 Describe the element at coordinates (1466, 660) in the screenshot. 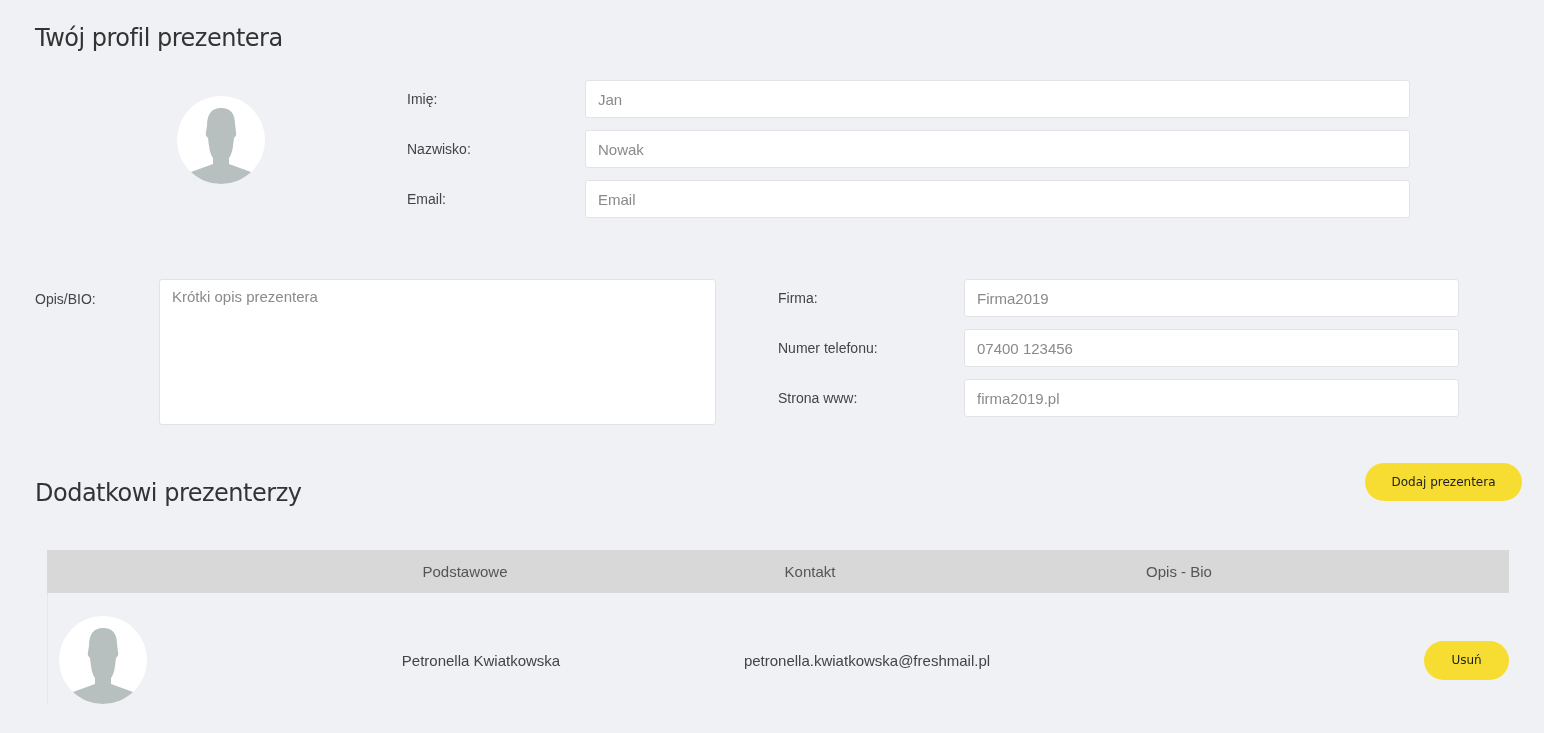

I see `delete-button: Usuń` at that location.